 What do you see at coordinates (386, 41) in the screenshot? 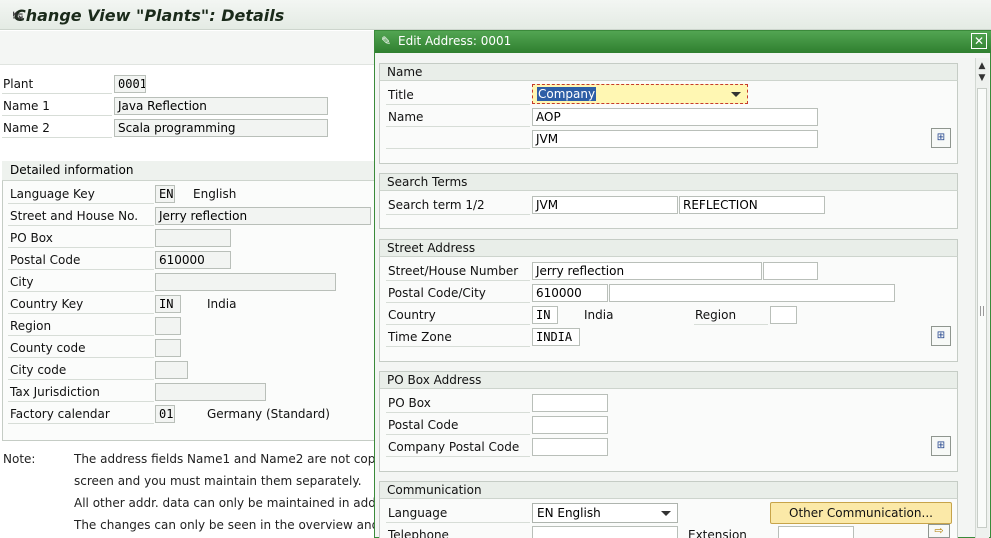
I see `edit-icon: ✎` at bounding box center [386, 41].